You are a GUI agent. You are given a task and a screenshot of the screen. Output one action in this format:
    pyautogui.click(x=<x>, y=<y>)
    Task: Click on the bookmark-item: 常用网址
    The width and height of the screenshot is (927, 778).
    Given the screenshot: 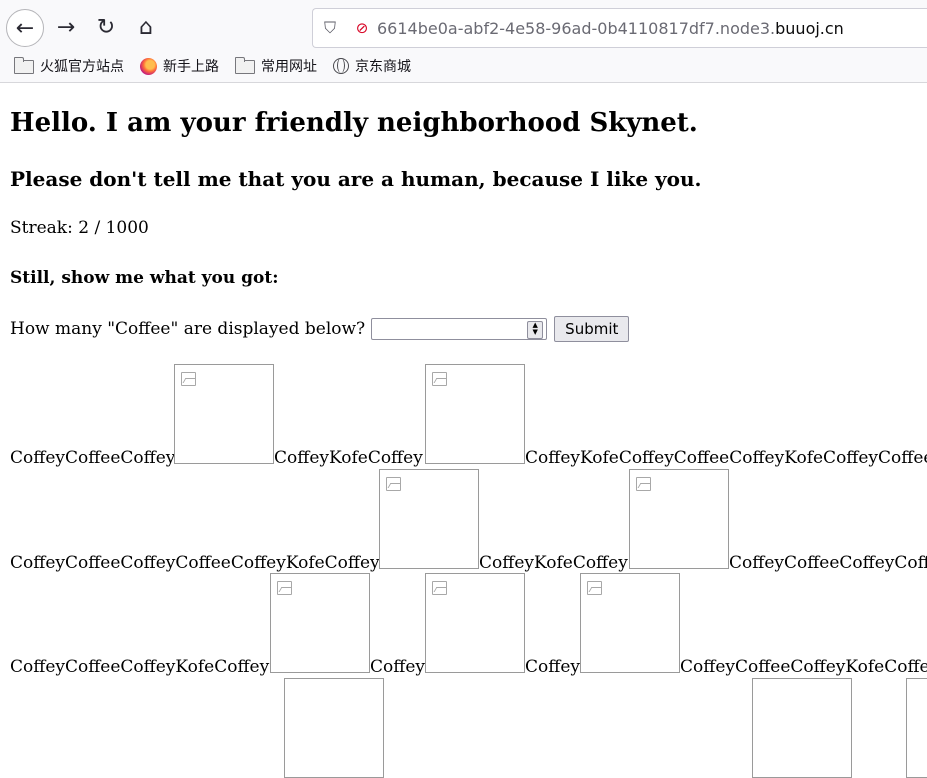 What is the action you would take?
    pyautogui.click(x=276, y=66)
    